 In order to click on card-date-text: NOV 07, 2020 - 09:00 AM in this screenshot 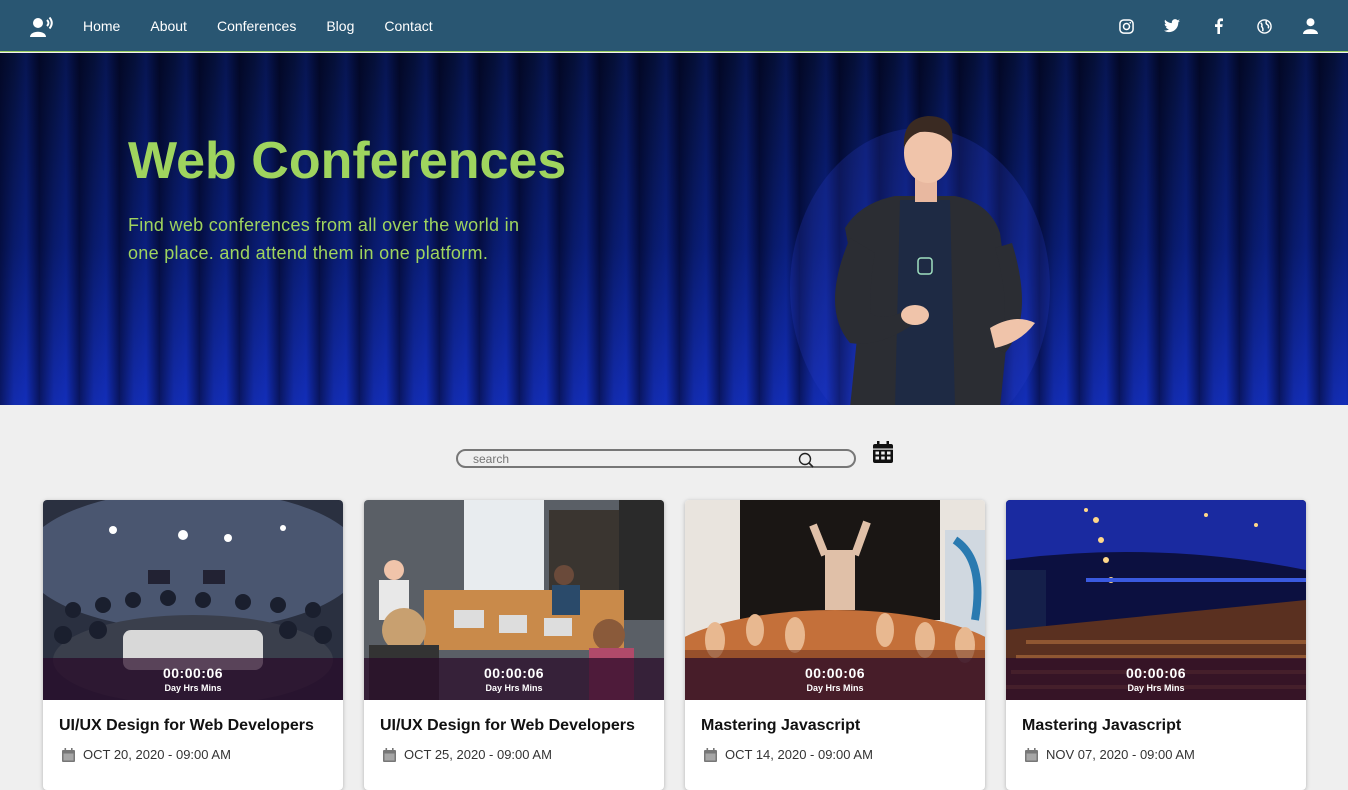, I will do `click(1120, 754)`.